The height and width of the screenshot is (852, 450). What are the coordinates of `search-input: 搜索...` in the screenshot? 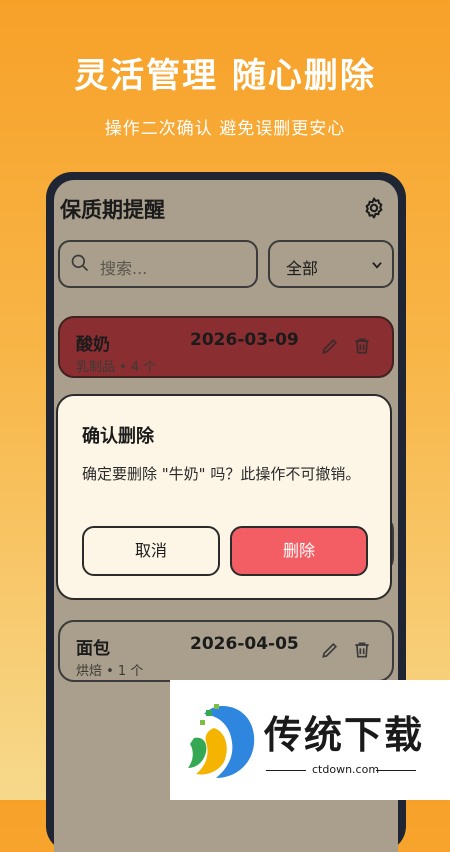 It's located at (158, 264).